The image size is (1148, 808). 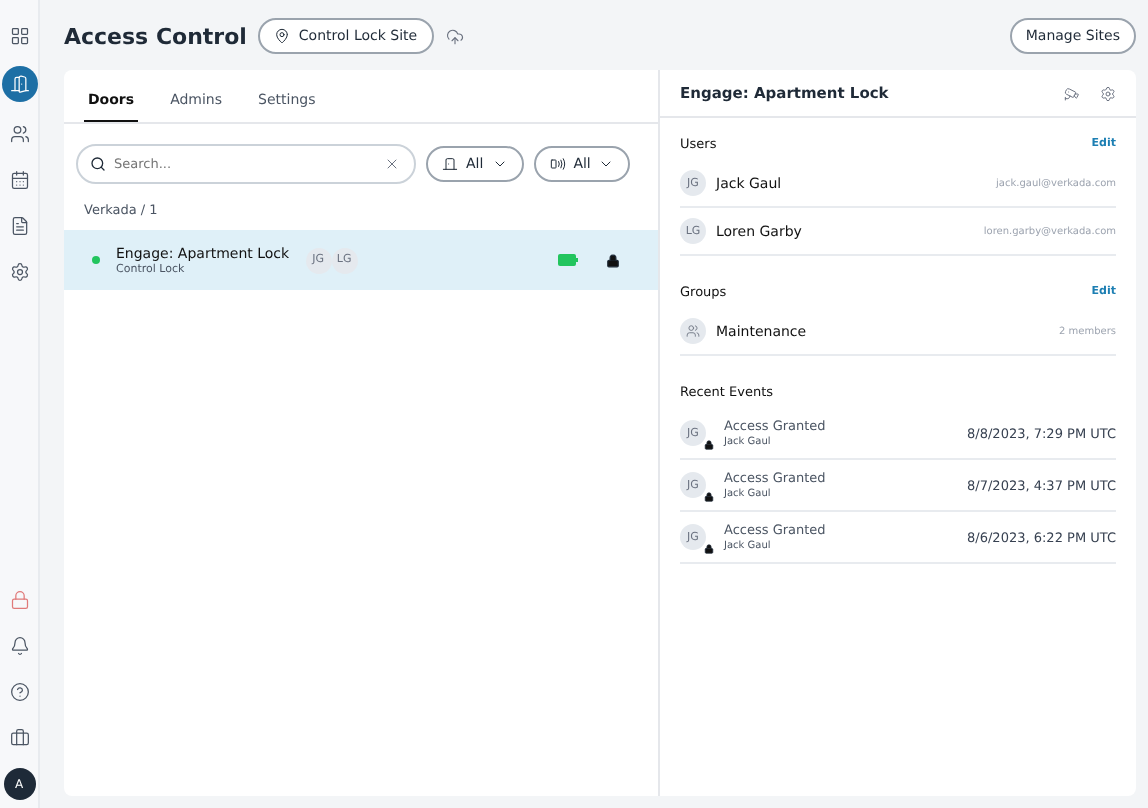 I want to click on briefcase-icon, so click(x=19, y=737).